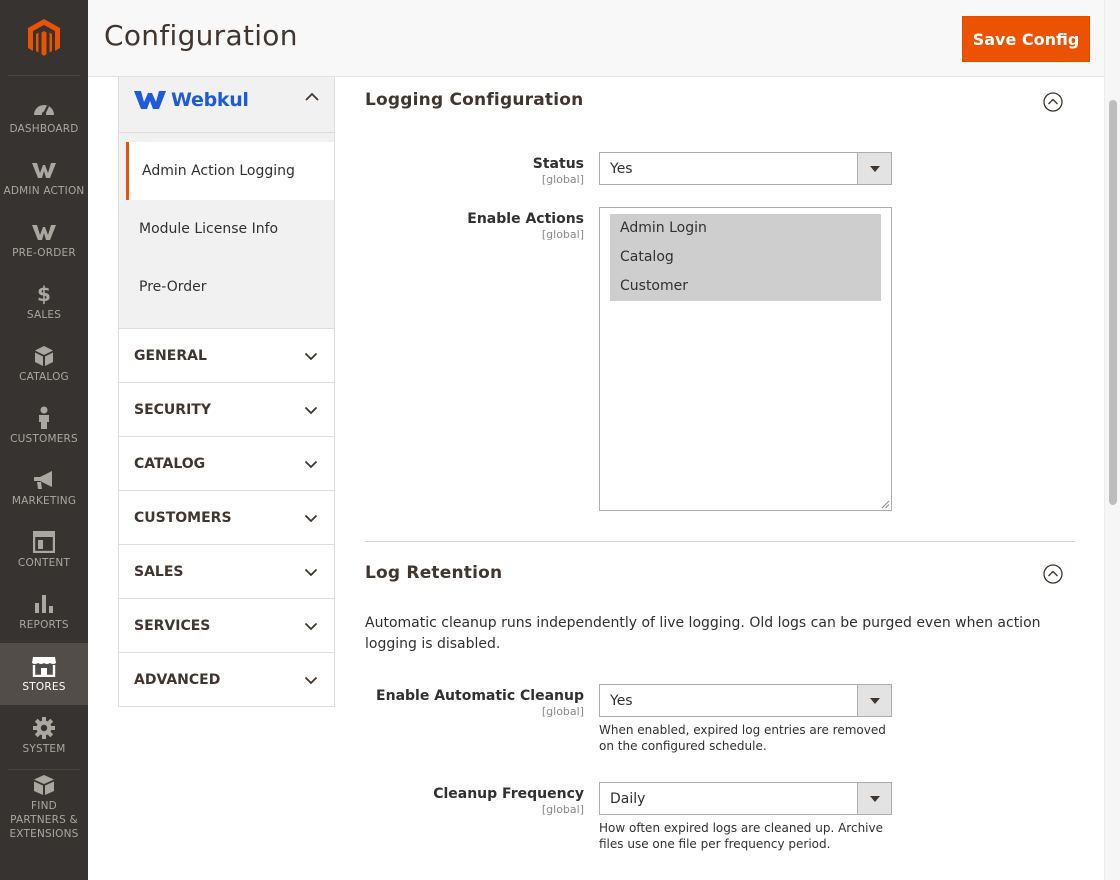 The image size is (1120, 880). I want to click on bar-chart-icon, so click(44, 604).